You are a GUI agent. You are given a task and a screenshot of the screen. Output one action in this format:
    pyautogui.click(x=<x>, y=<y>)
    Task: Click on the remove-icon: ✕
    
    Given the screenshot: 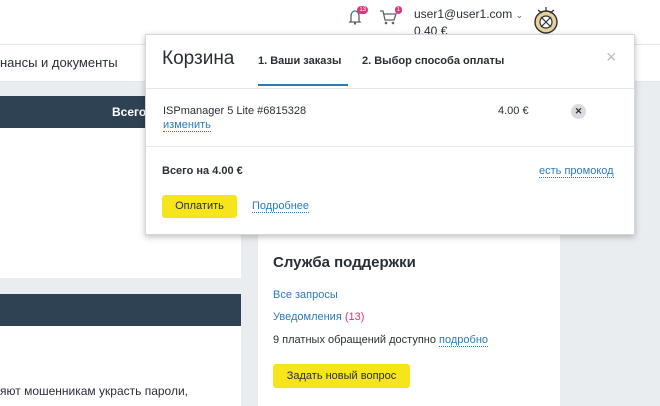 What is the action you would take?
    pyautogui.click(x=578, y=111)
    